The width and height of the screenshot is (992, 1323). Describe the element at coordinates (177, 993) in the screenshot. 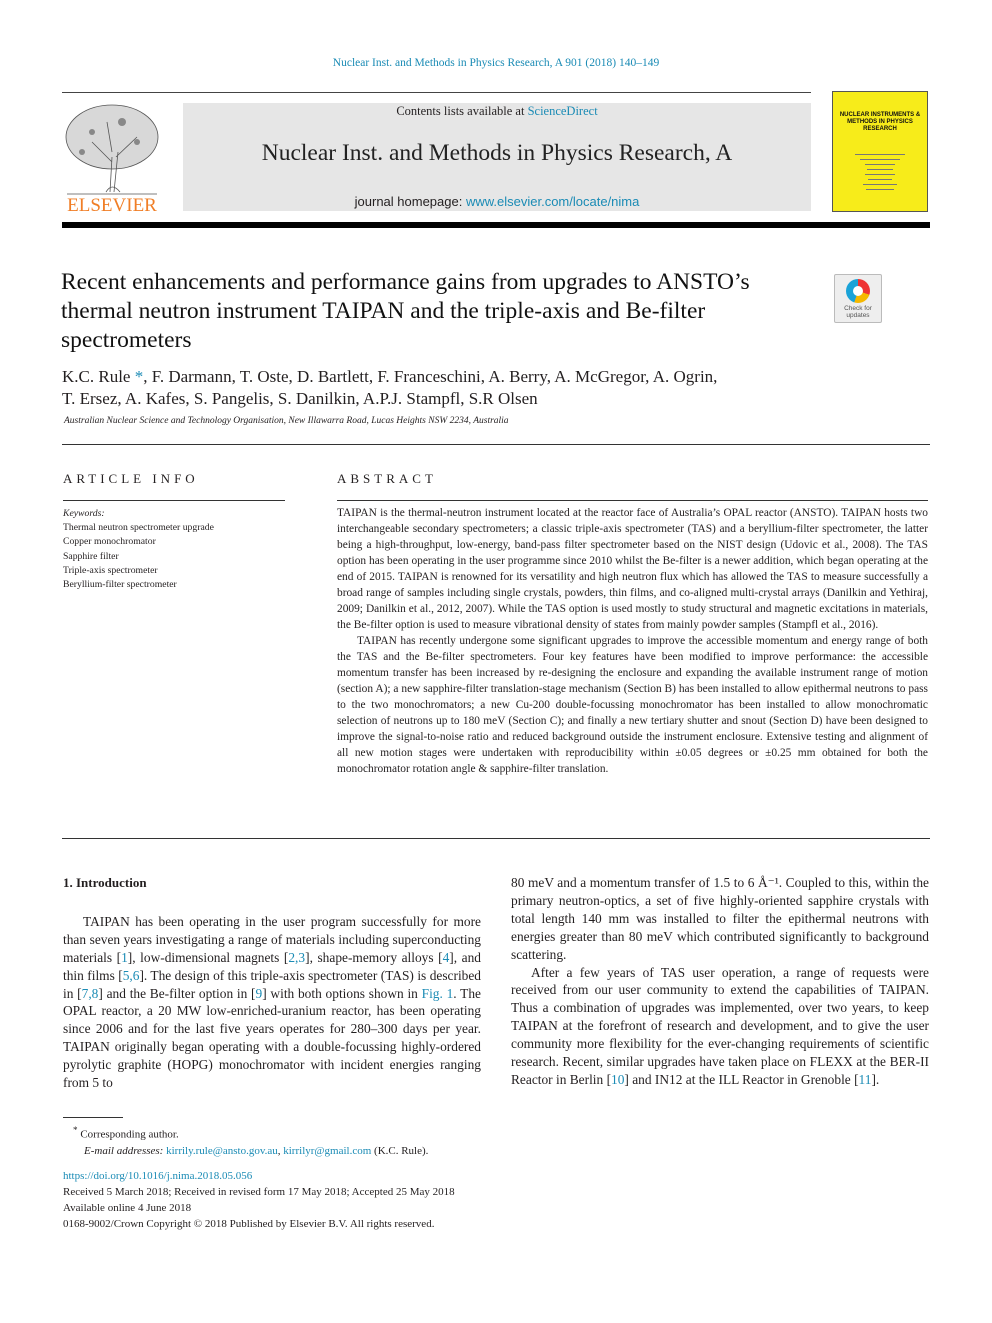

I see `text-run: ] and the Be-filter option in [` at that location.